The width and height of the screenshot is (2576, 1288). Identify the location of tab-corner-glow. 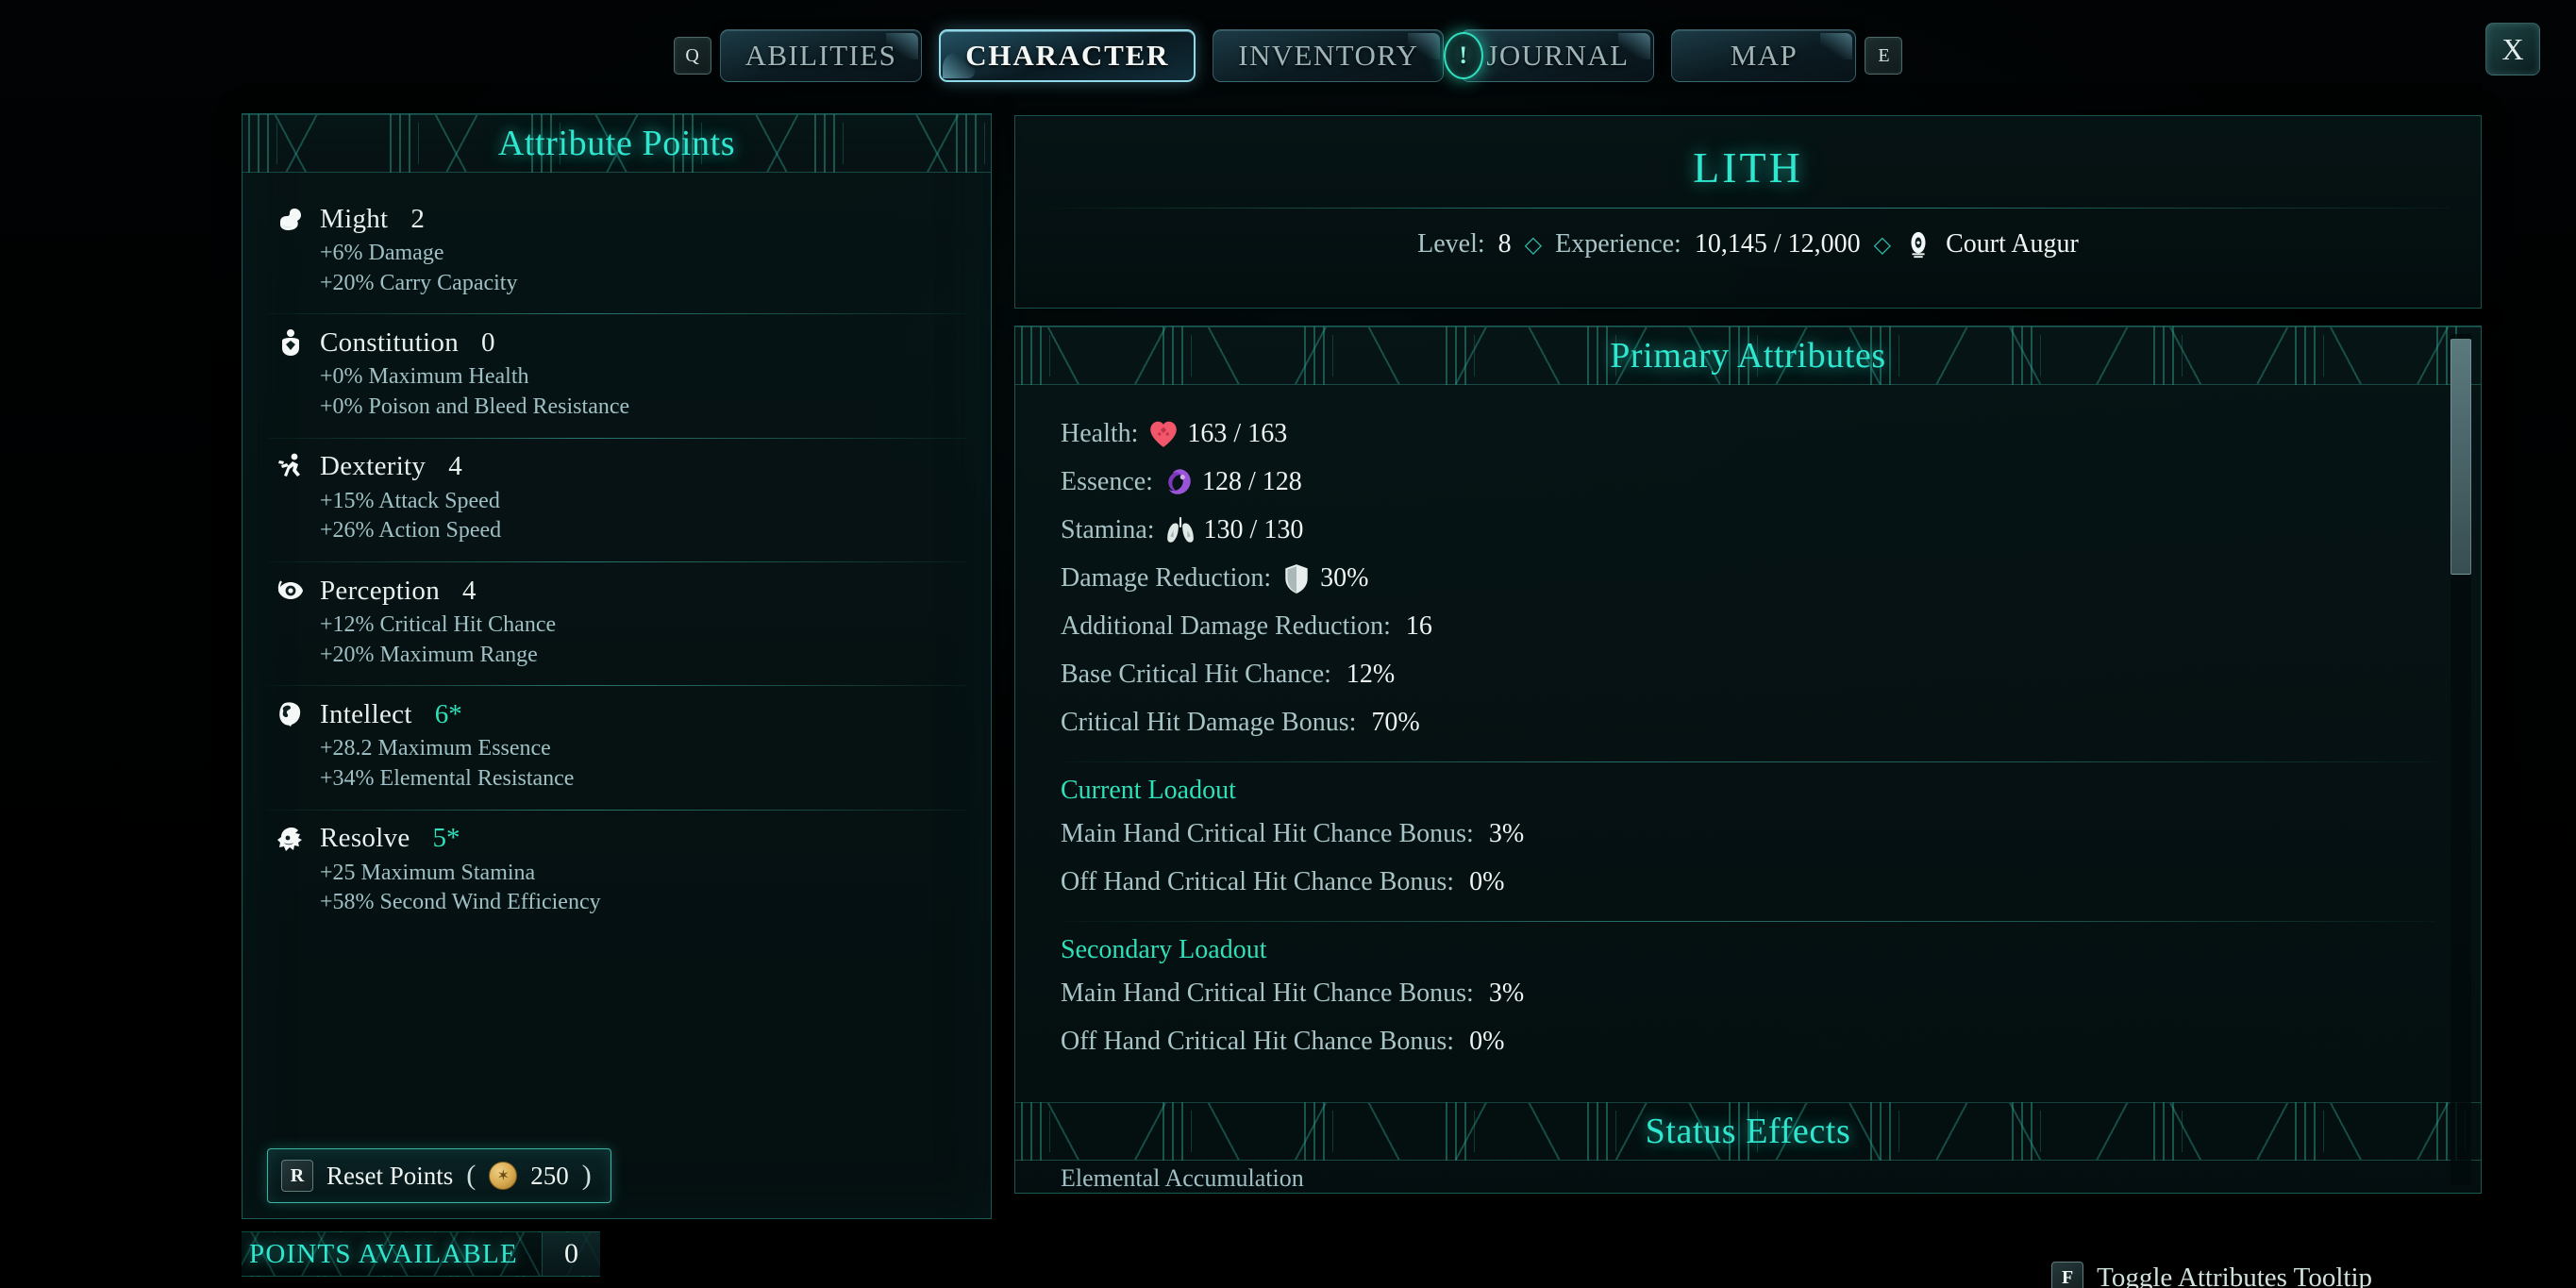
(1836, 46).